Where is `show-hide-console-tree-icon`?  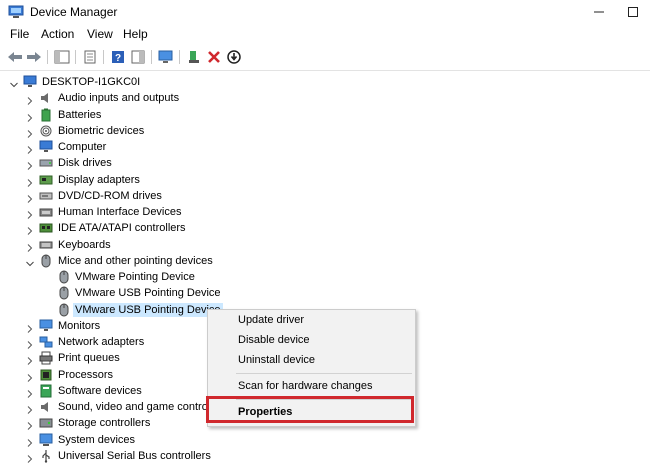
show-hide-console-tree-icon is located at coordinates (62, 57).